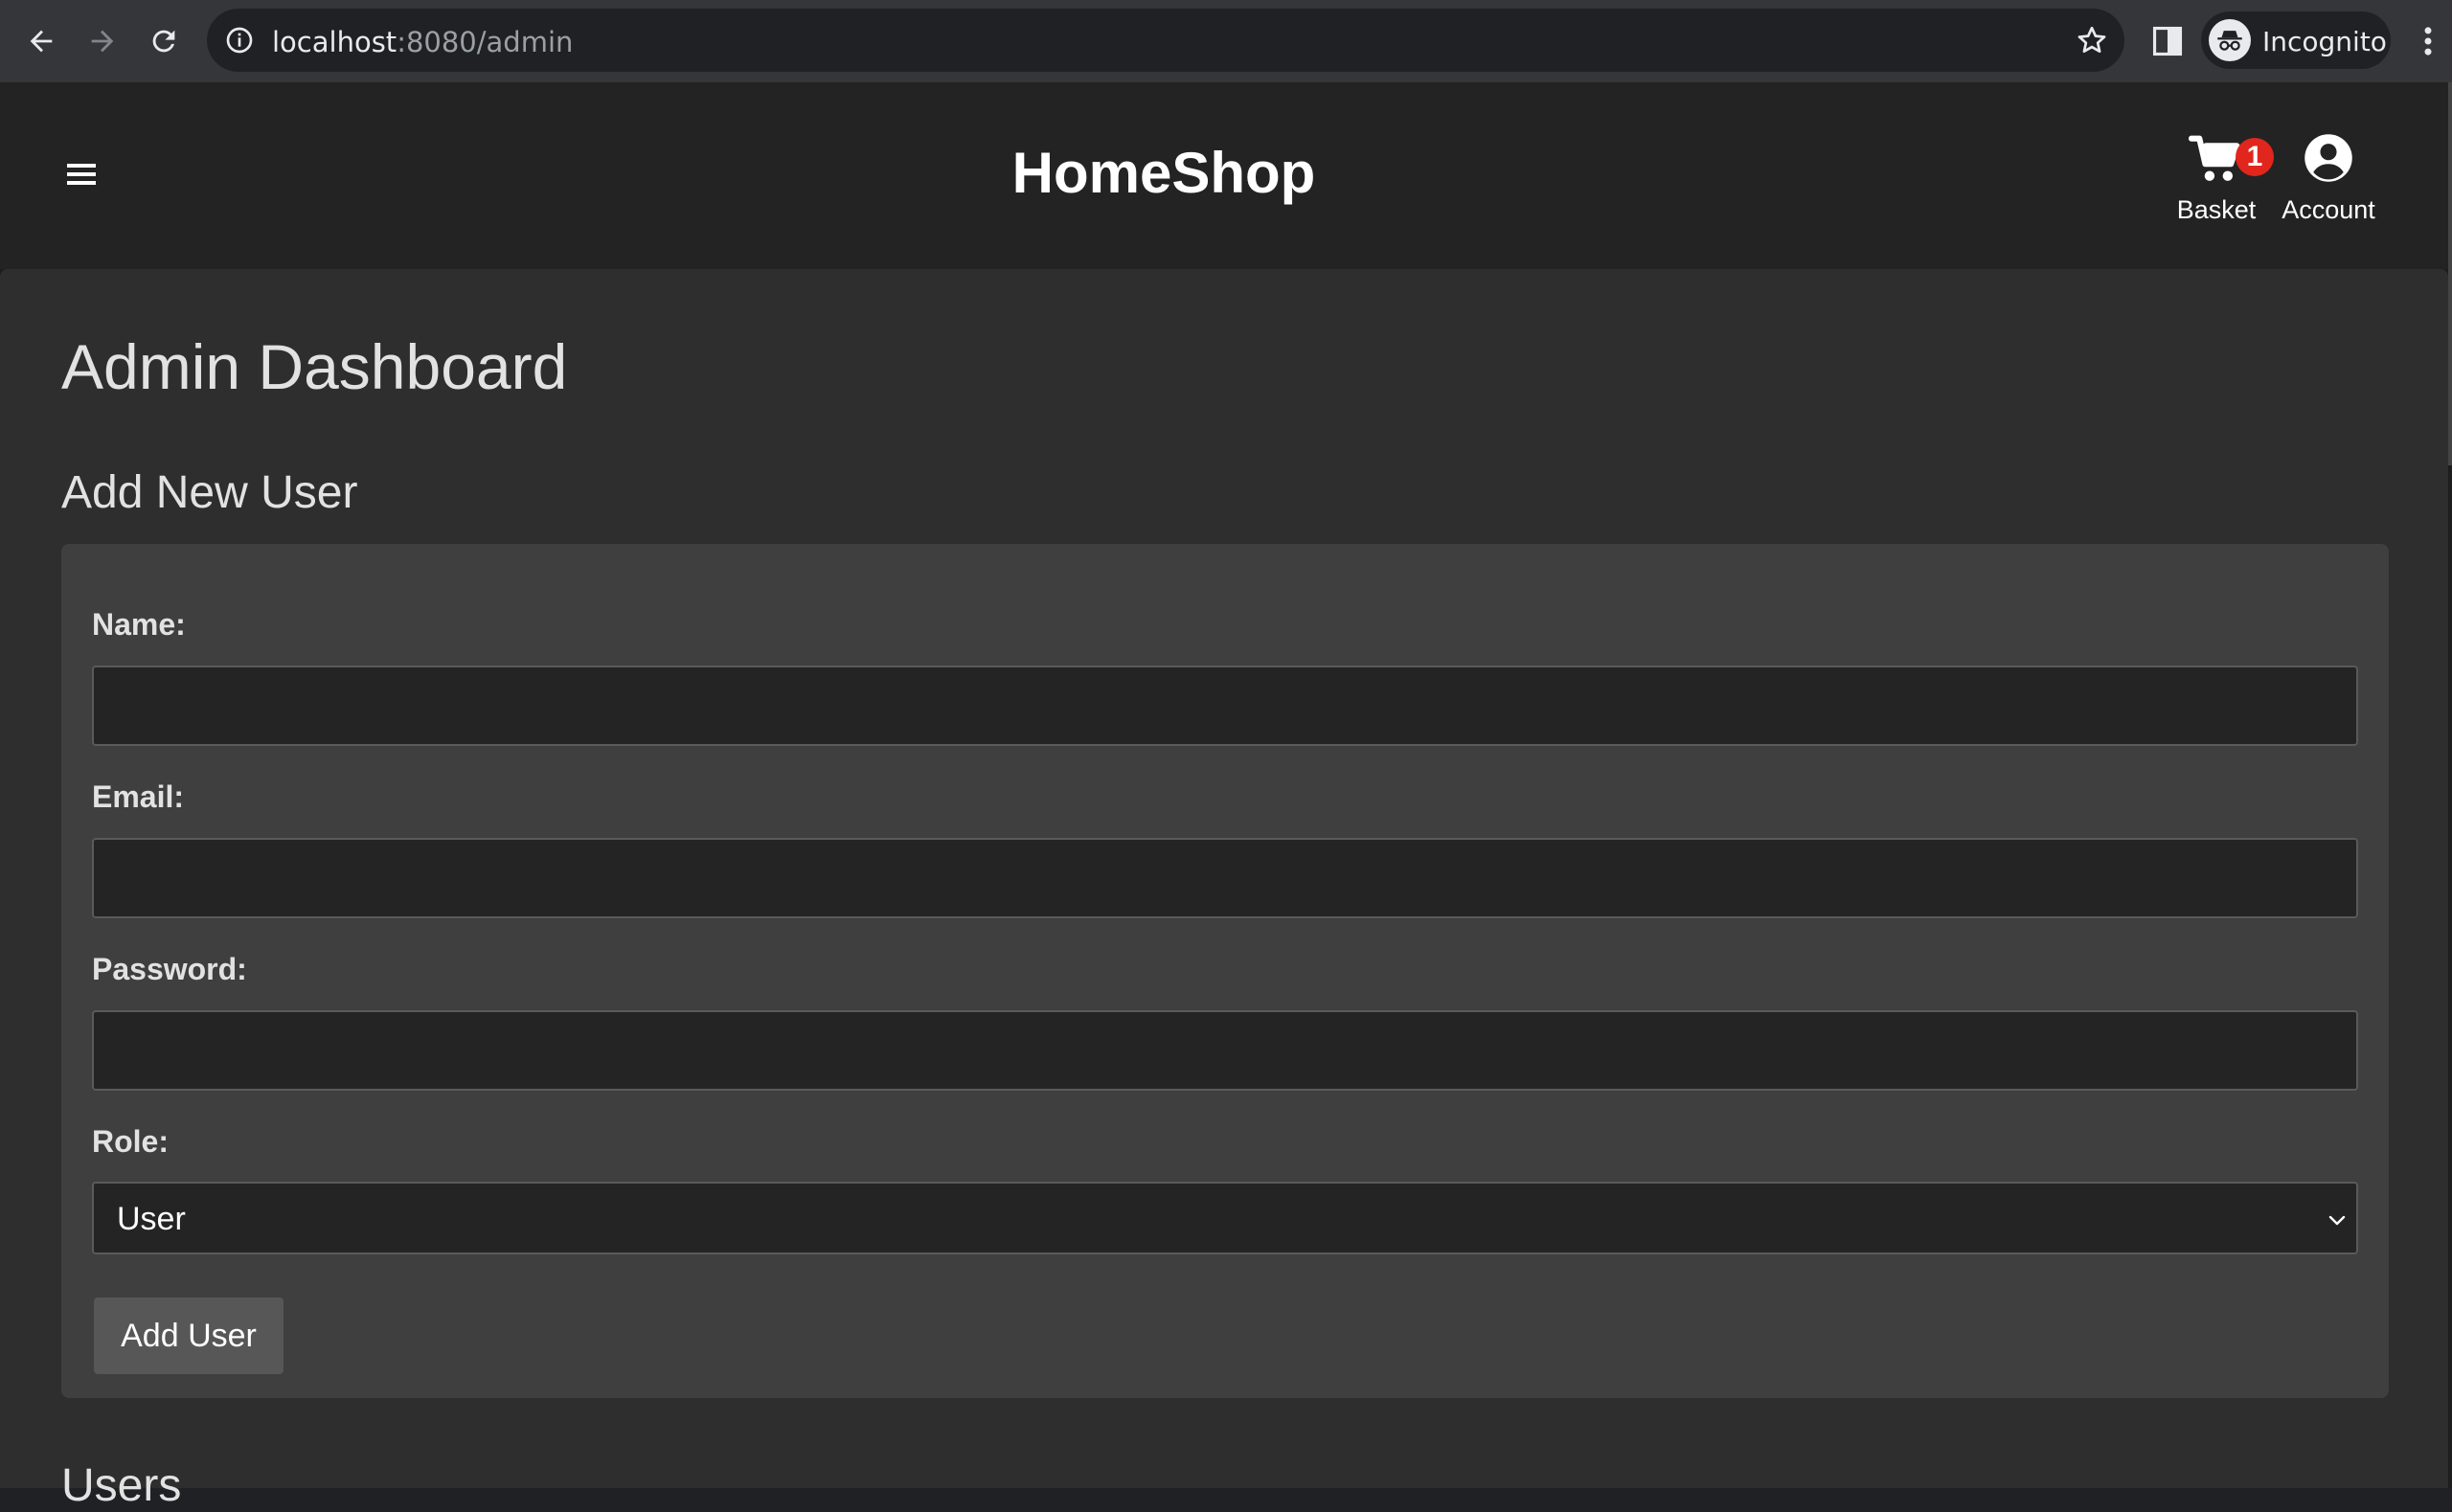 This screenshot has width=2452, height=1512. Describe the element at coordinates (2328, 209) in the screenshot. I see `account-label: Account` at that location.